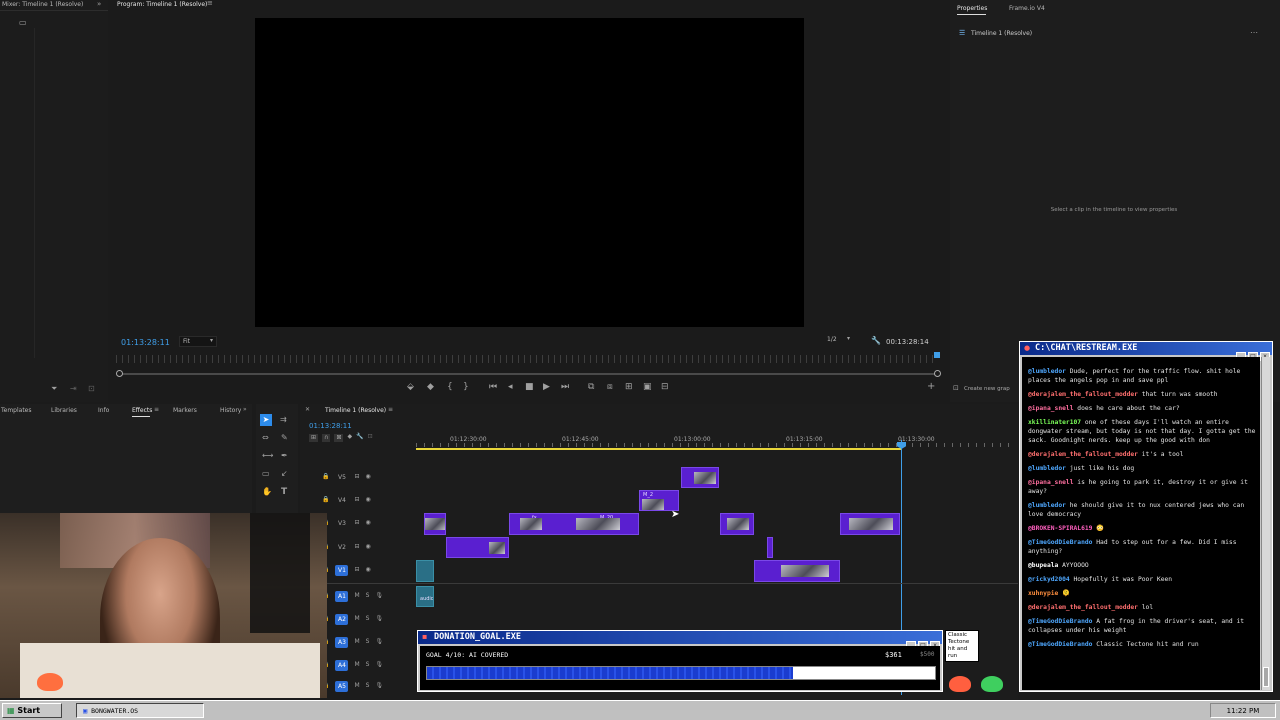  I want to click on taskbar-item: ▣ BONGWATER.OS, so click(140, 710).